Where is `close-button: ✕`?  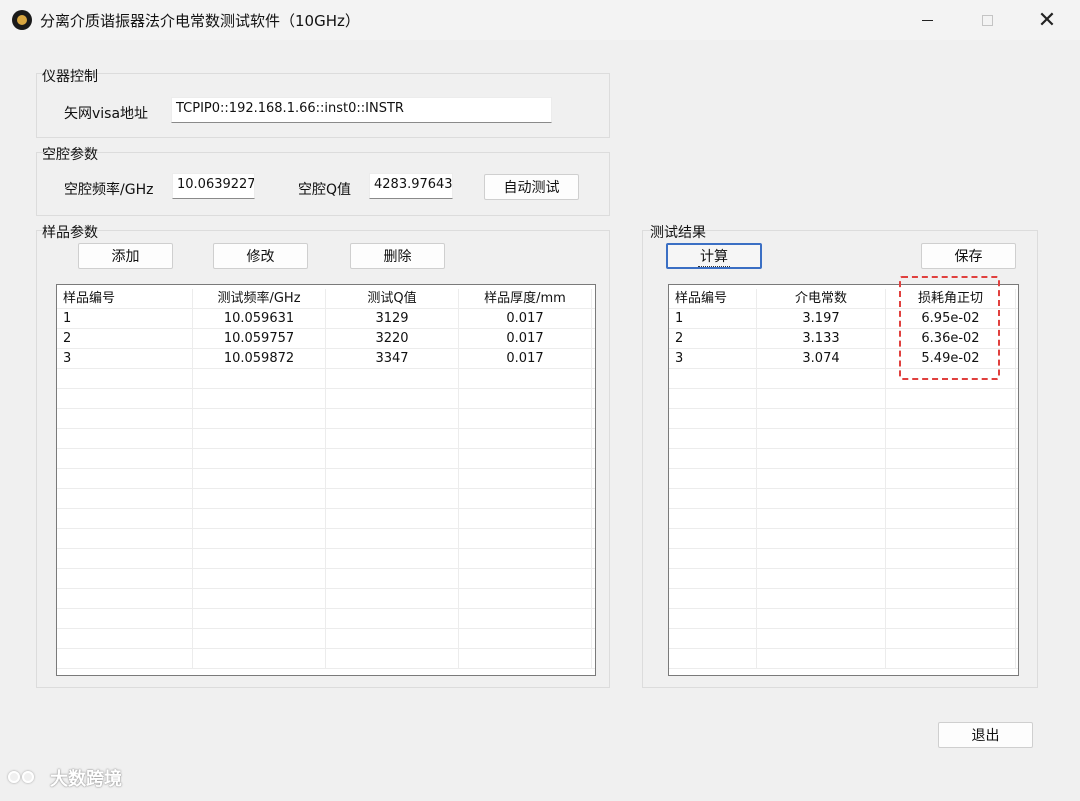 close-button: ✕ is located at coordinates (1047, 20).